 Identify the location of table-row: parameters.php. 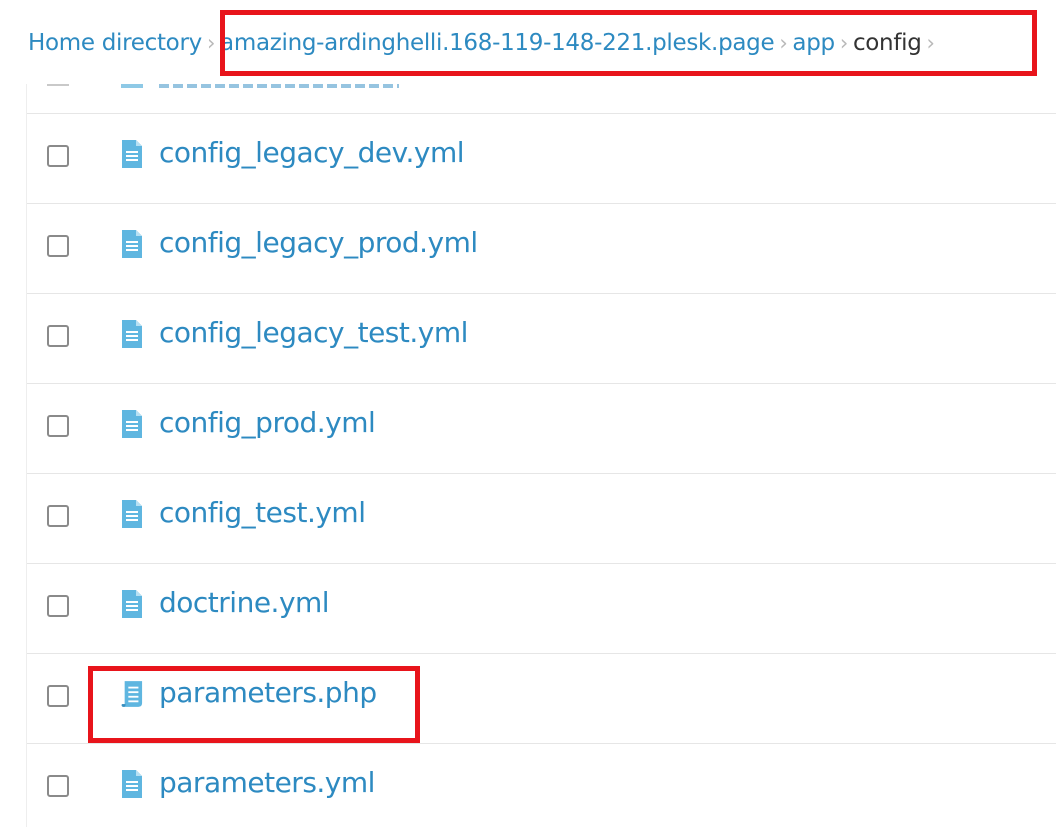
(541, 699).